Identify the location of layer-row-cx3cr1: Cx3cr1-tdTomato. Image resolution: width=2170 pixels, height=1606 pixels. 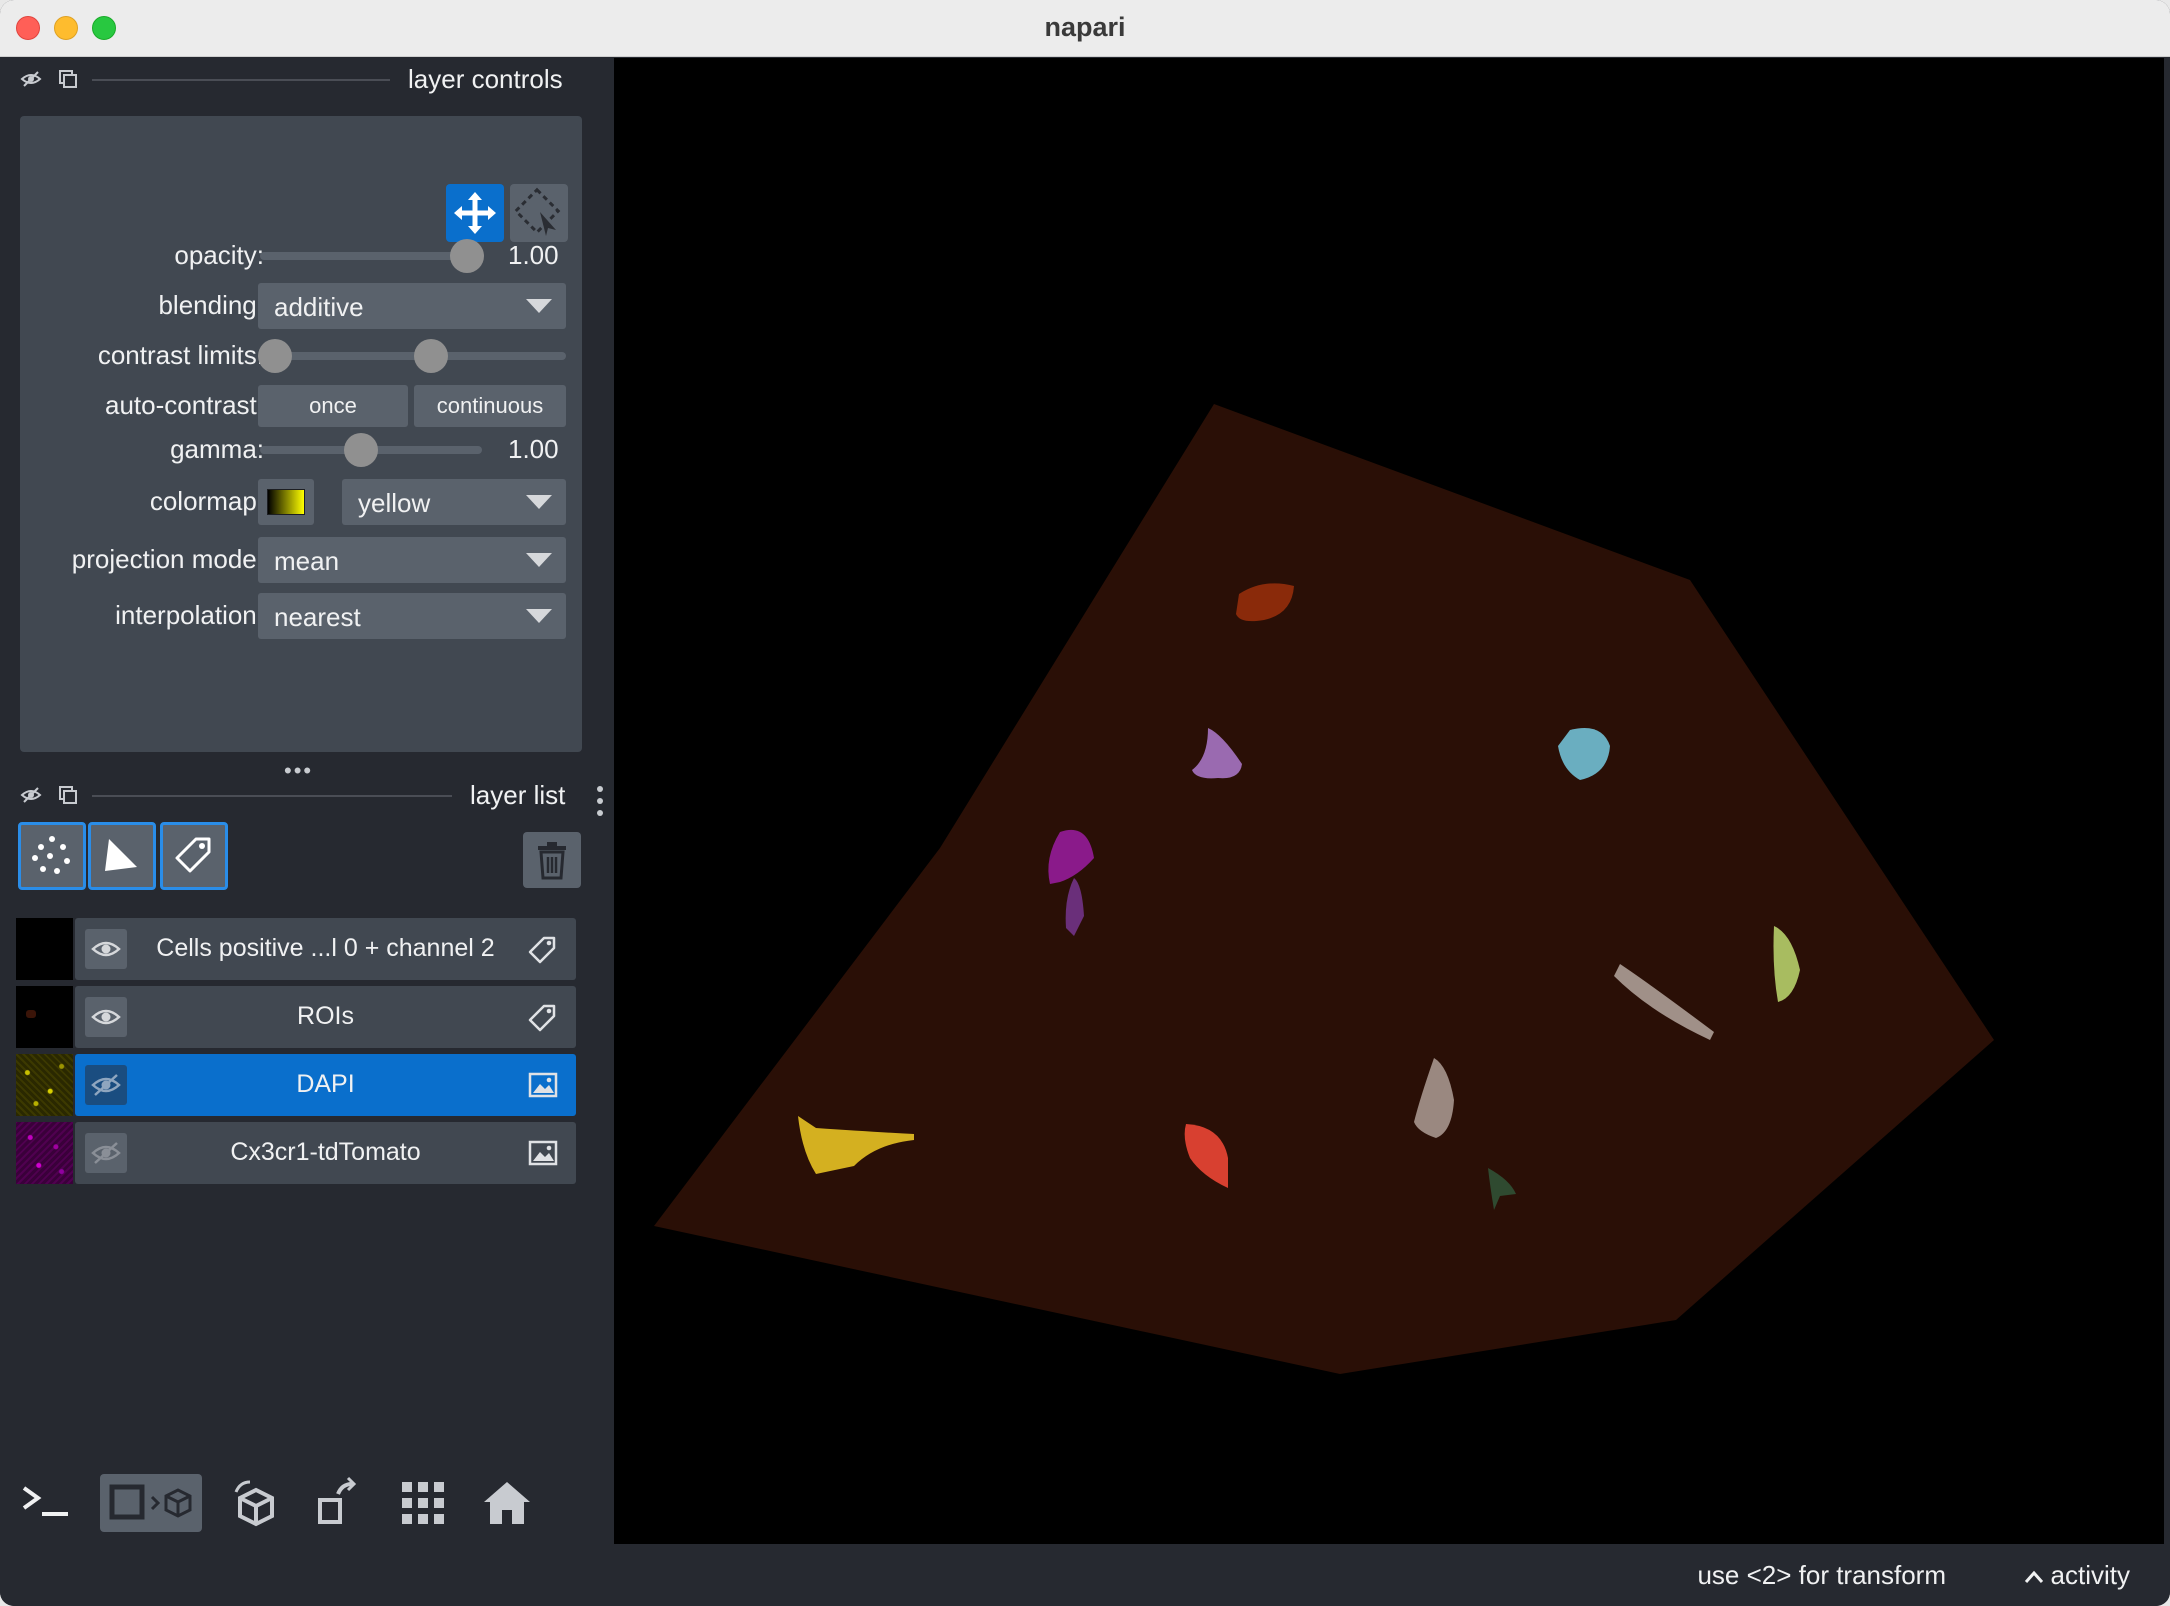
(296, 1153).